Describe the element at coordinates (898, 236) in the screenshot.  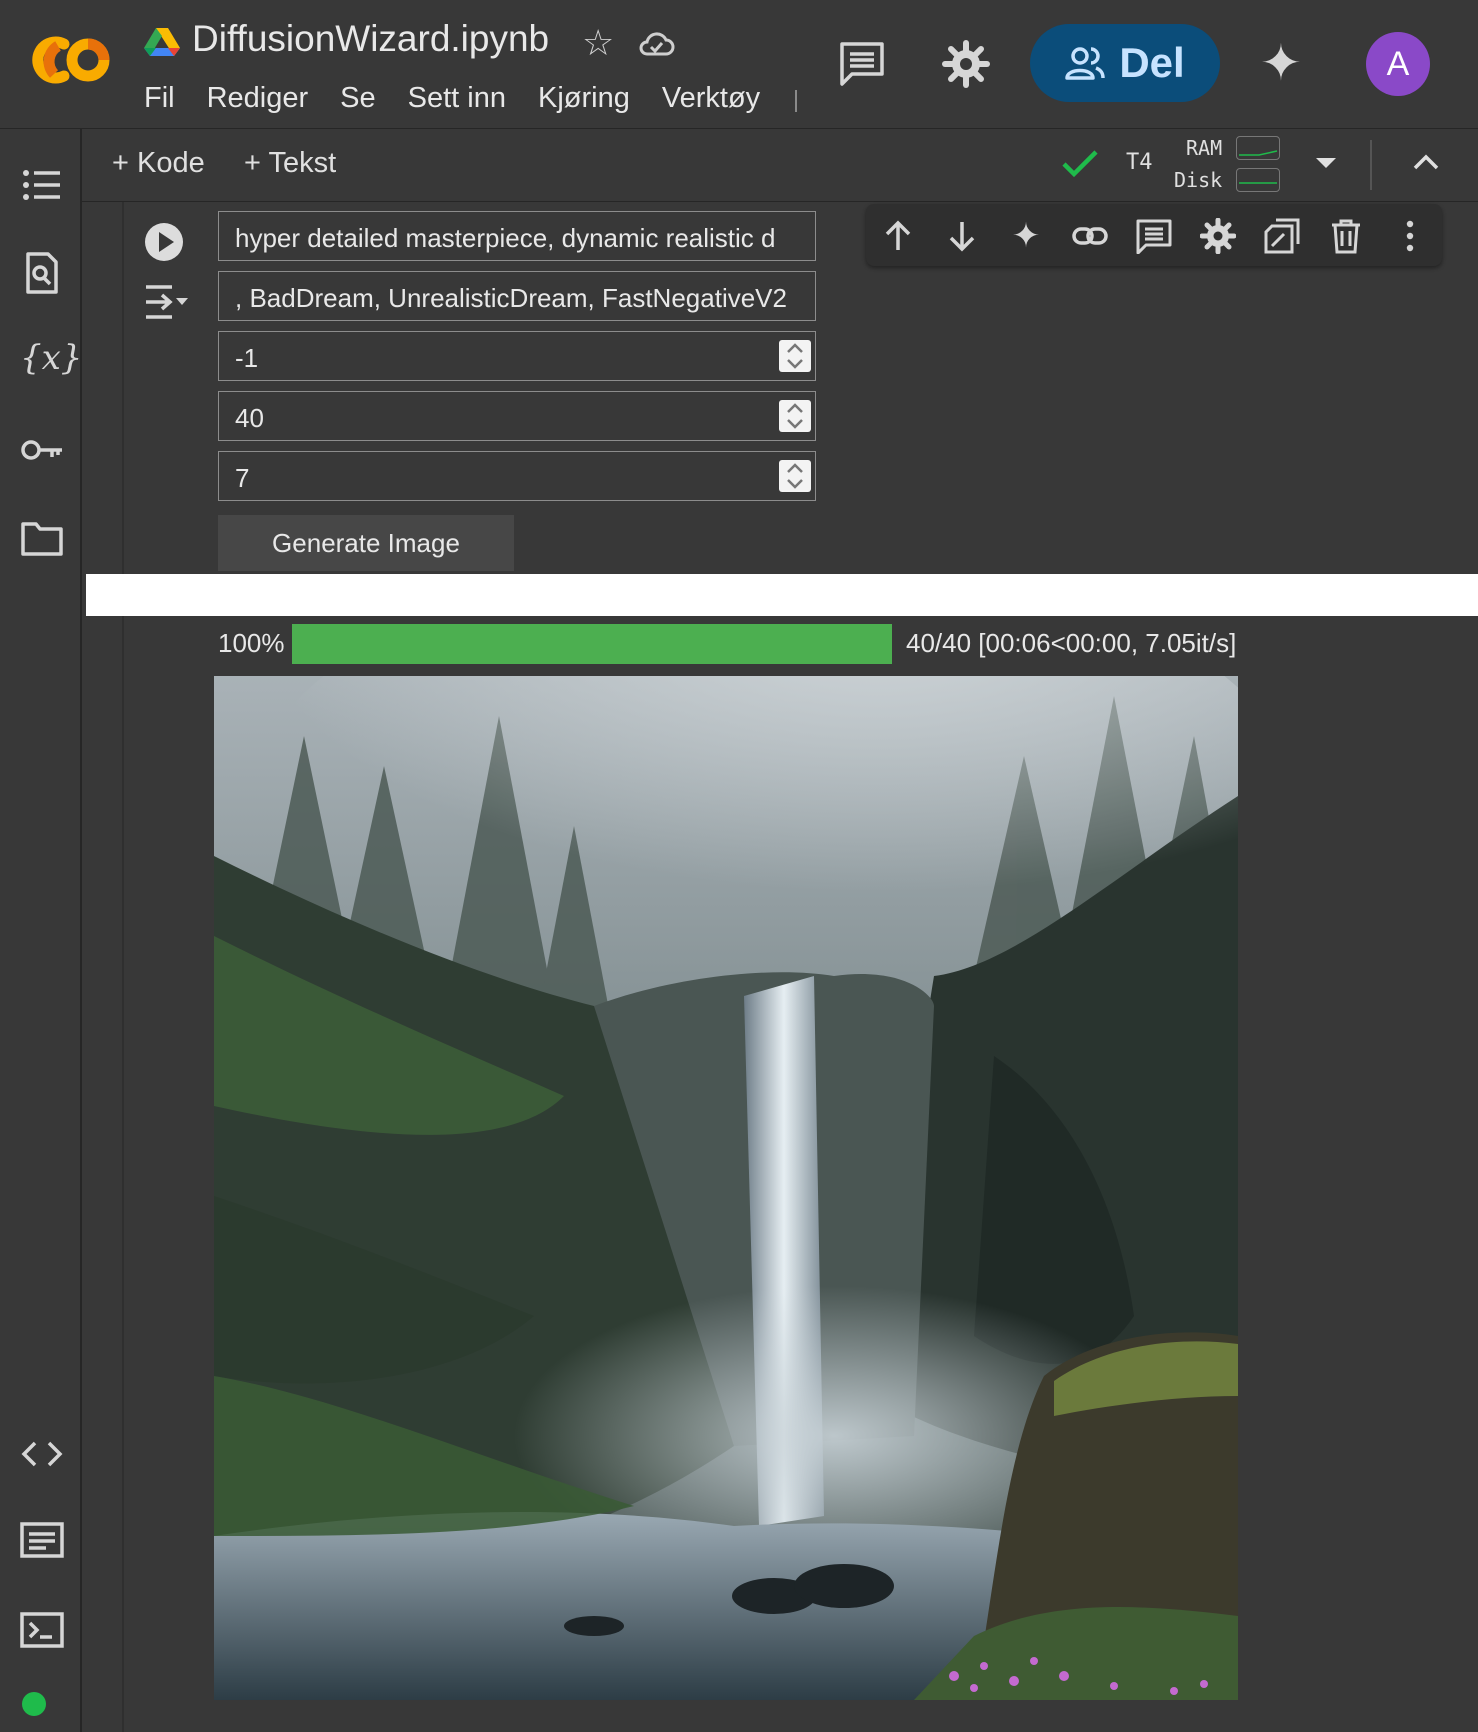
I see `arrow-up-icon` at that location.